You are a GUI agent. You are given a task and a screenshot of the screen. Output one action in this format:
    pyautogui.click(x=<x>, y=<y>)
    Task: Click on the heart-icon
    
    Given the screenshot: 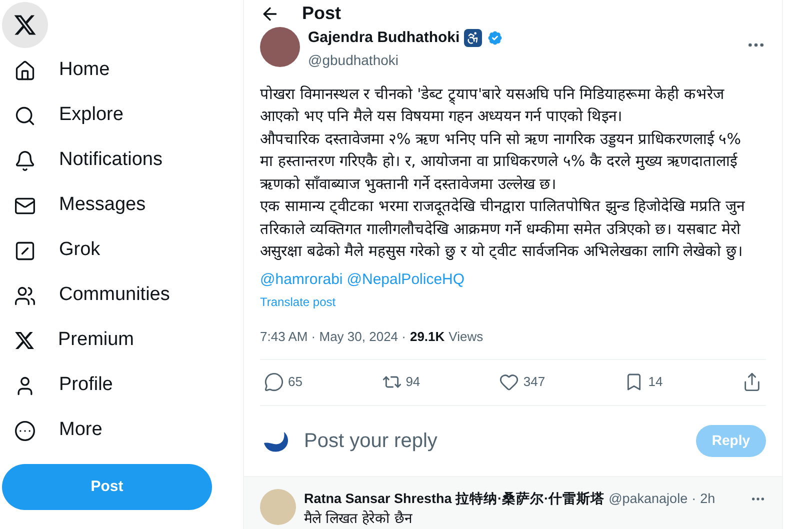 What is the action you would take?
    pyautogui.click(x=509, y=382)
    